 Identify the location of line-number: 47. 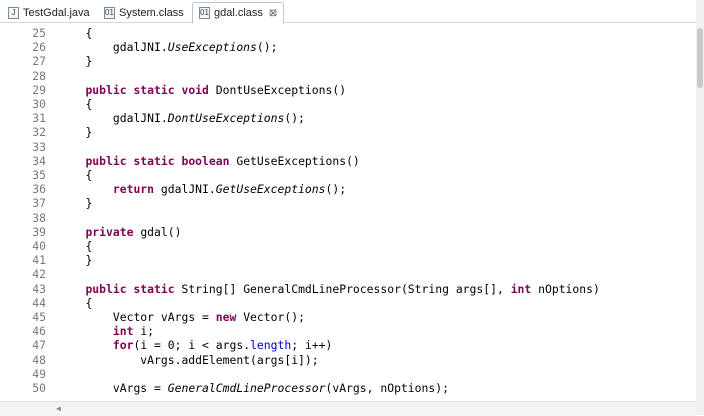
(39, 345).